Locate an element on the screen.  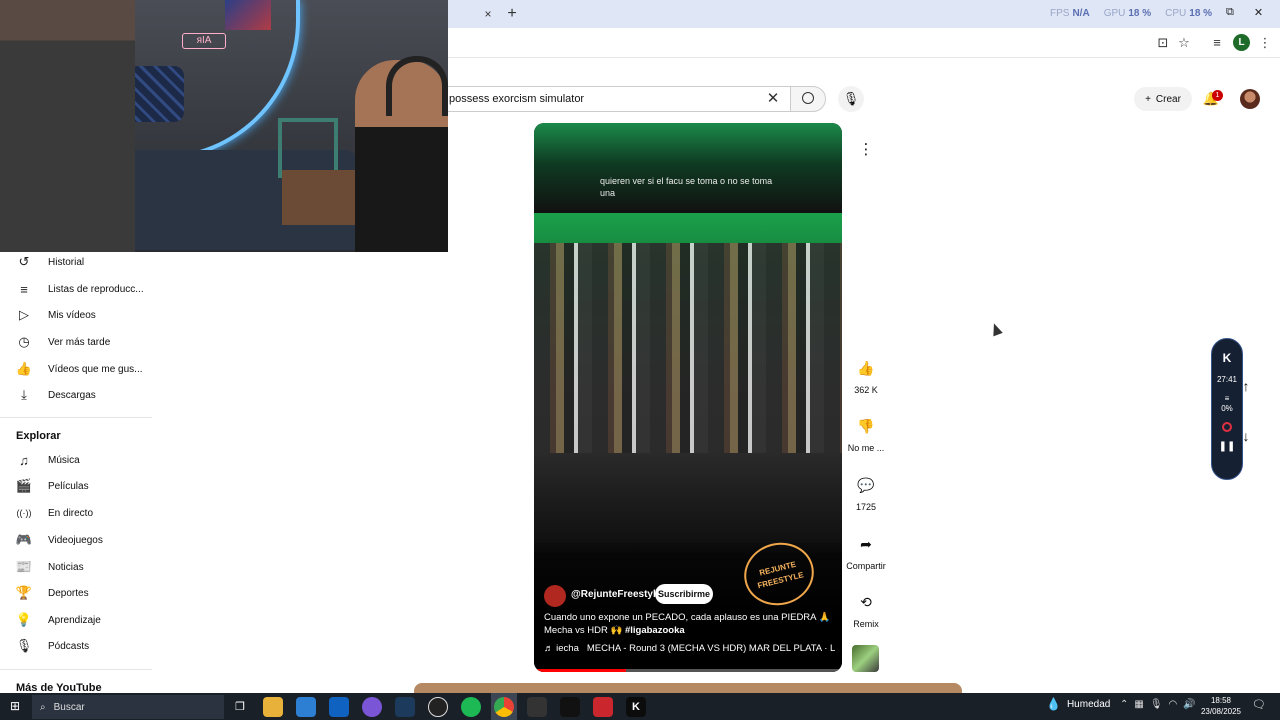
create-button: + Crear is located at coordinates (1163, 99).